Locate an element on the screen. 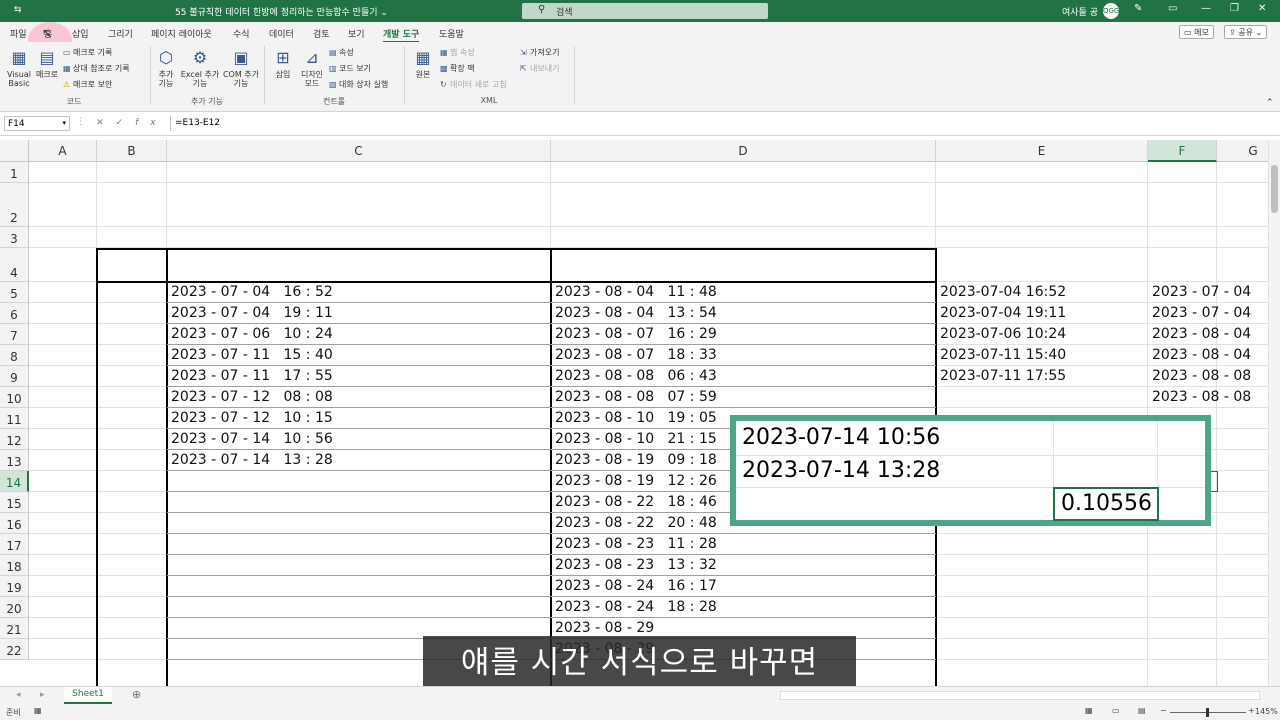 The width and height of the screenshot is (1280, 720). row-header-14: 14 is located at coordinates (14, 481).